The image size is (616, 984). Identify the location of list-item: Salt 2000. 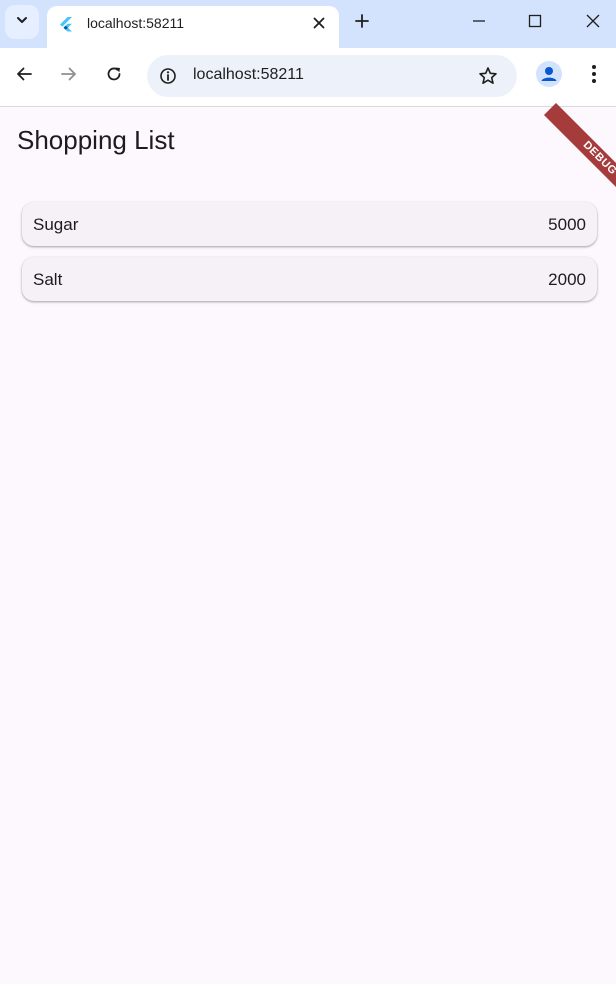
(309, 279).